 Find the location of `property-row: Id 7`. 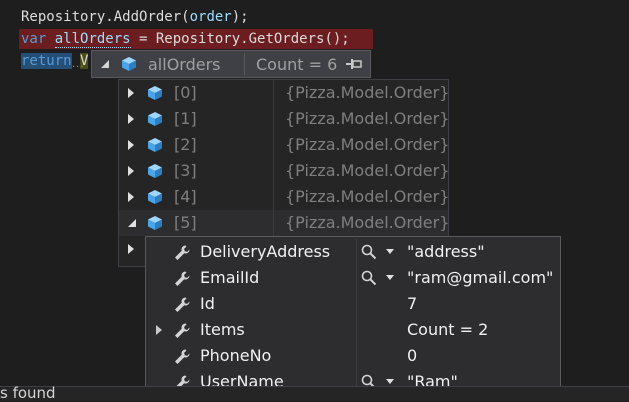

property-row: Id 7 is located at coordinates (353, 304).